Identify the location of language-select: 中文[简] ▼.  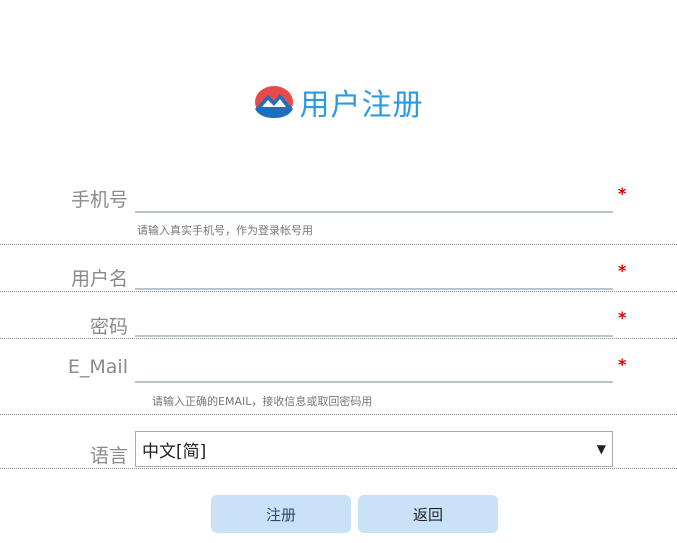
(374, 449).